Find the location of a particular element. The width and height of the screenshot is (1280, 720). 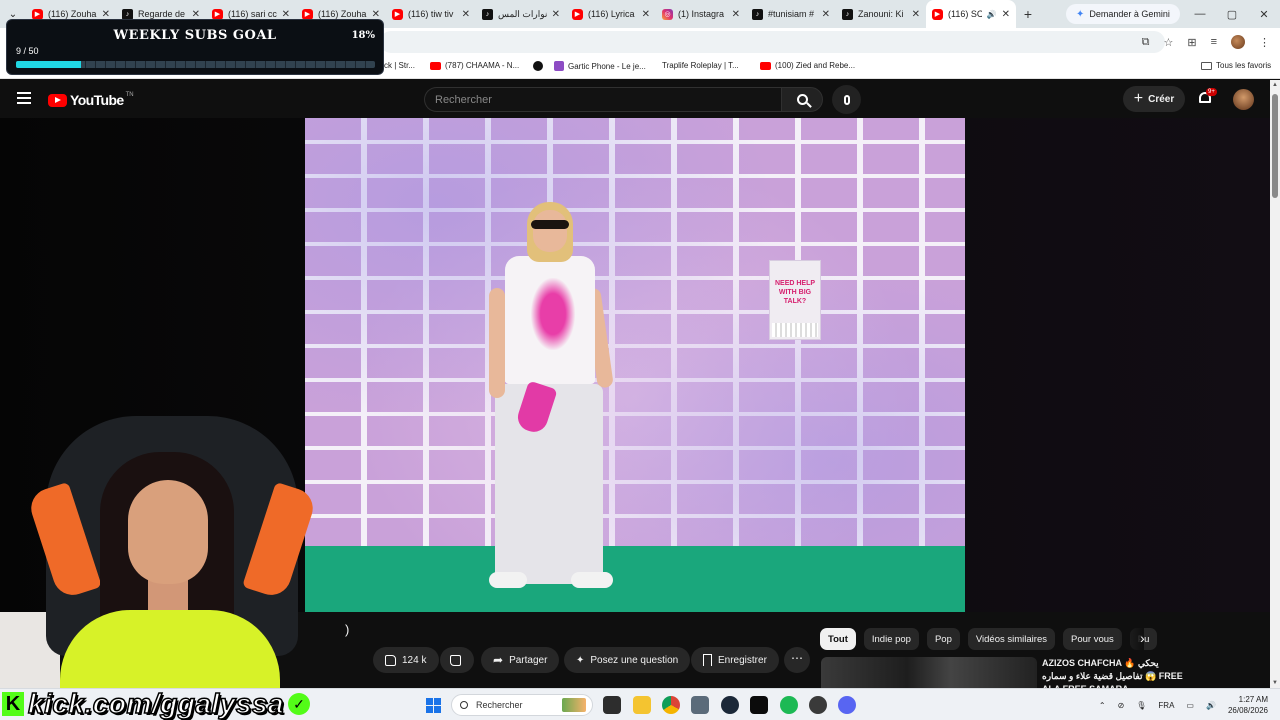

taskbar-search: Rechercher is located at coordinates (522, 705).